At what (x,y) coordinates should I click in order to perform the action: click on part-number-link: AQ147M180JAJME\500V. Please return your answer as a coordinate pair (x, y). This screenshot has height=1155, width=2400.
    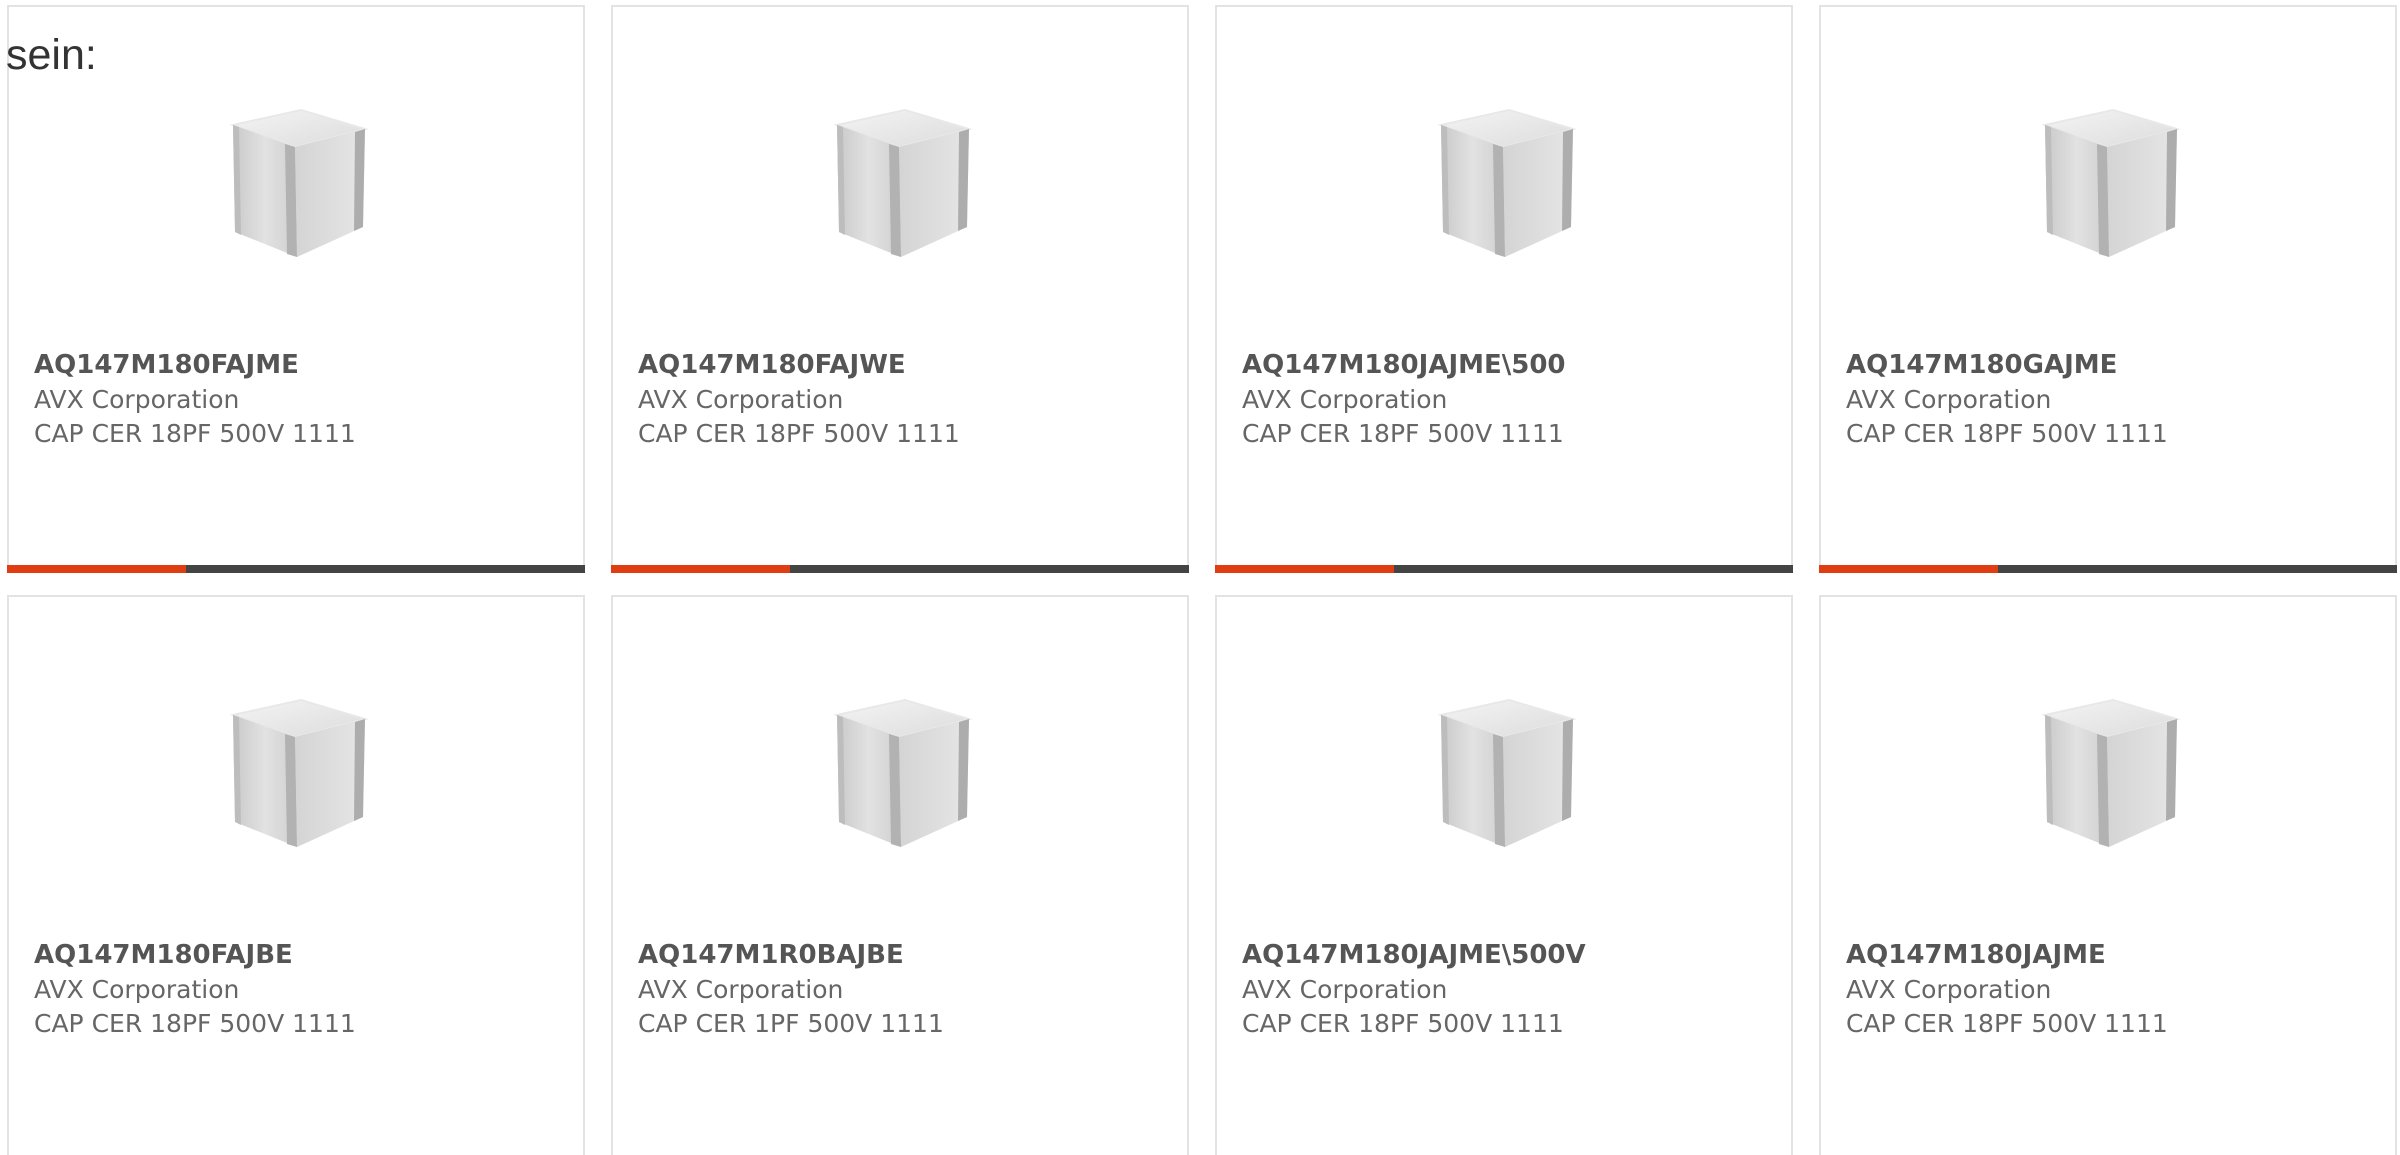
    Looking at the image, I should click on (1414, 955).